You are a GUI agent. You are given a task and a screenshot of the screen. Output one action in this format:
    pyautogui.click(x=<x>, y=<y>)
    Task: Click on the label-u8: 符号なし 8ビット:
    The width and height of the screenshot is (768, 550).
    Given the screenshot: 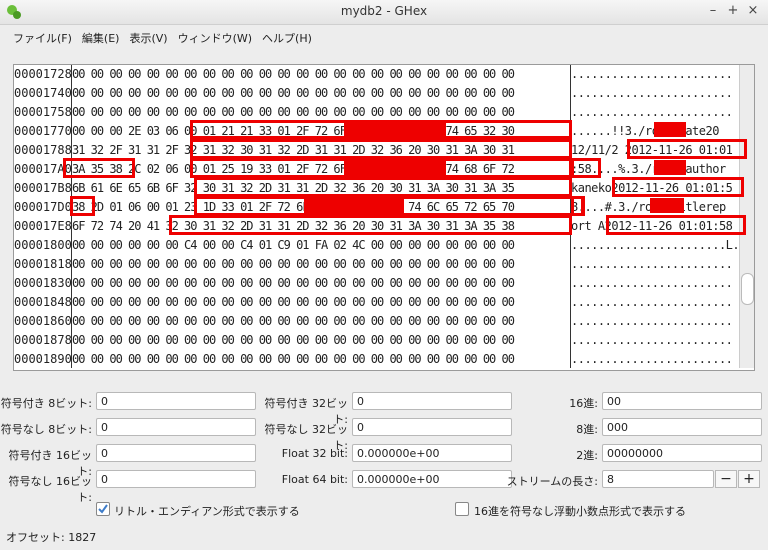 What is the action you would take?
    pyautogui.click(x=46, y=429)
    